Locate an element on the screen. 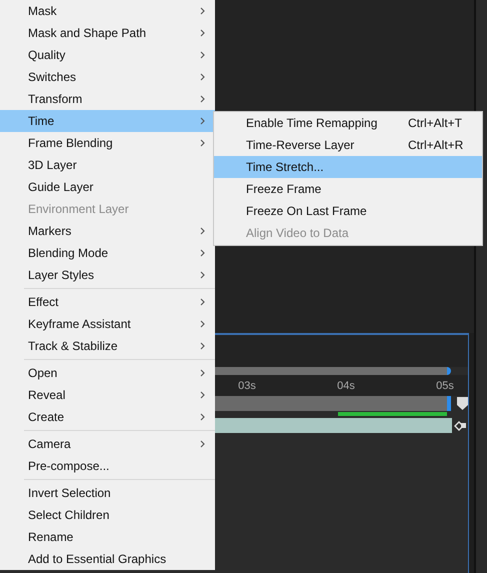  menu-item: Guide Layer is located at coordinates (107, 187).